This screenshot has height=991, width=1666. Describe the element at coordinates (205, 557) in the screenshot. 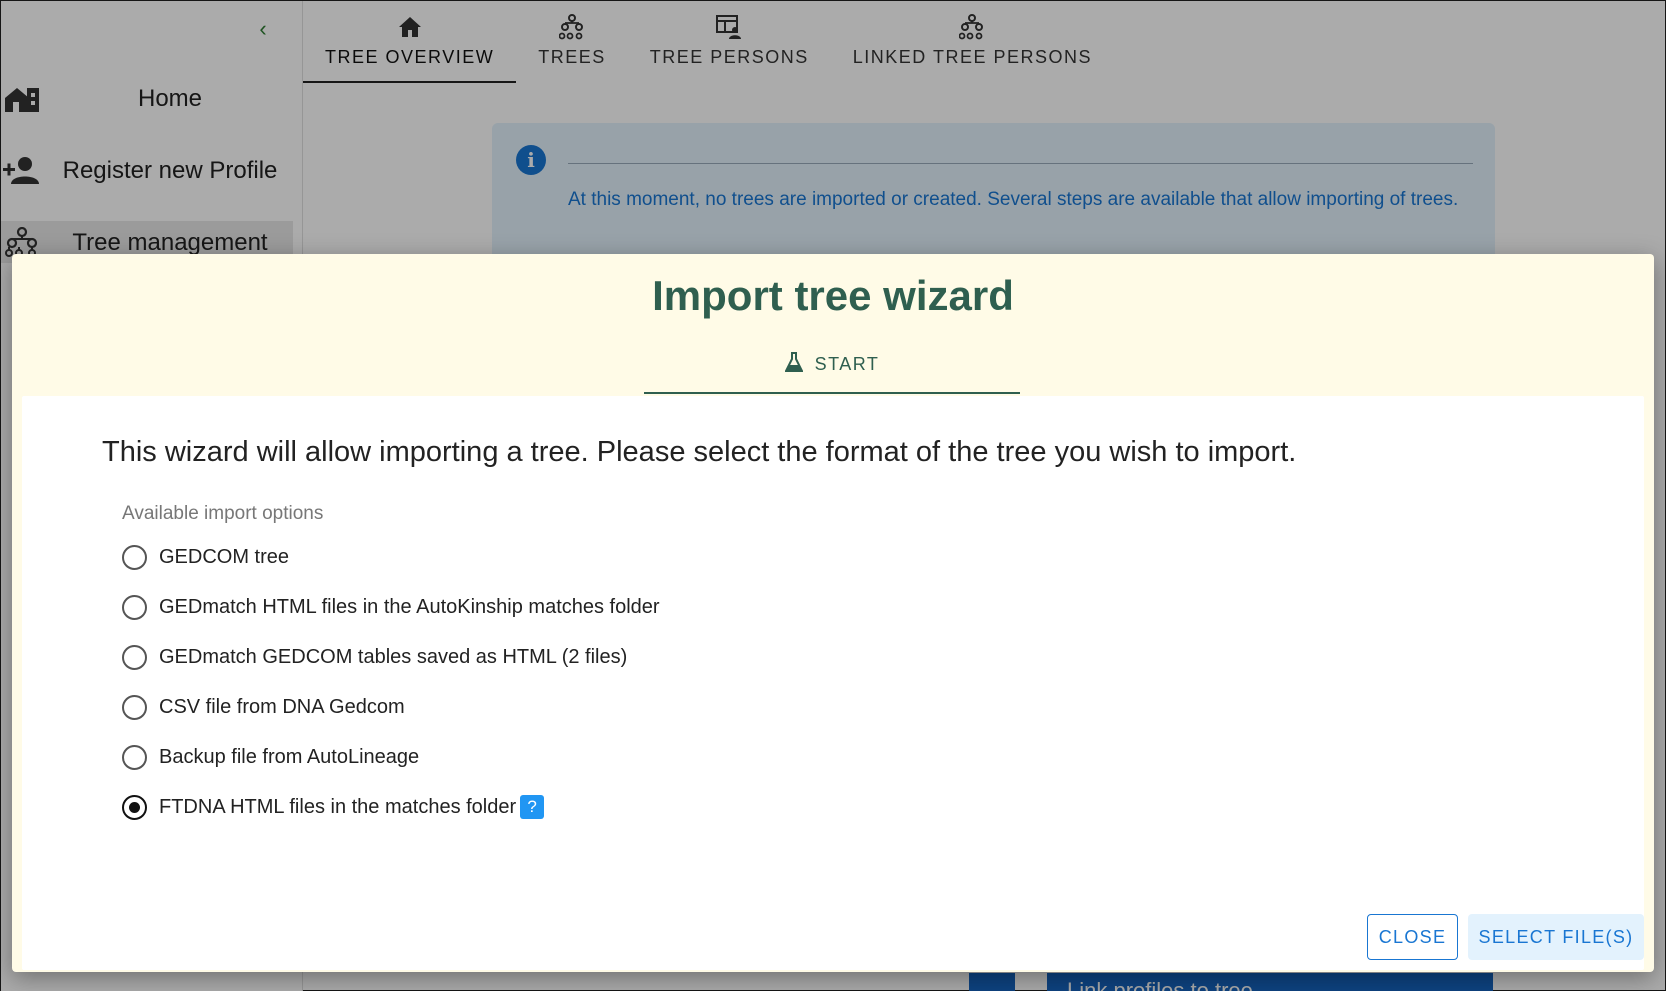

I see `option-gedcom-tree: GEDCOM tree` at that location.